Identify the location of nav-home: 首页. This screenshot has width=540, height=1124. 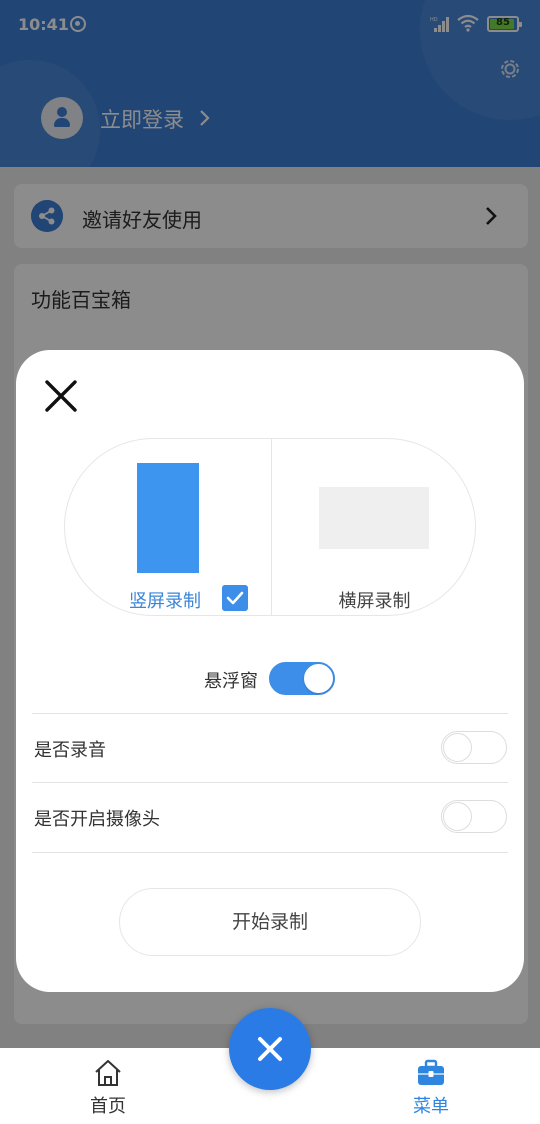
(108, 1087).